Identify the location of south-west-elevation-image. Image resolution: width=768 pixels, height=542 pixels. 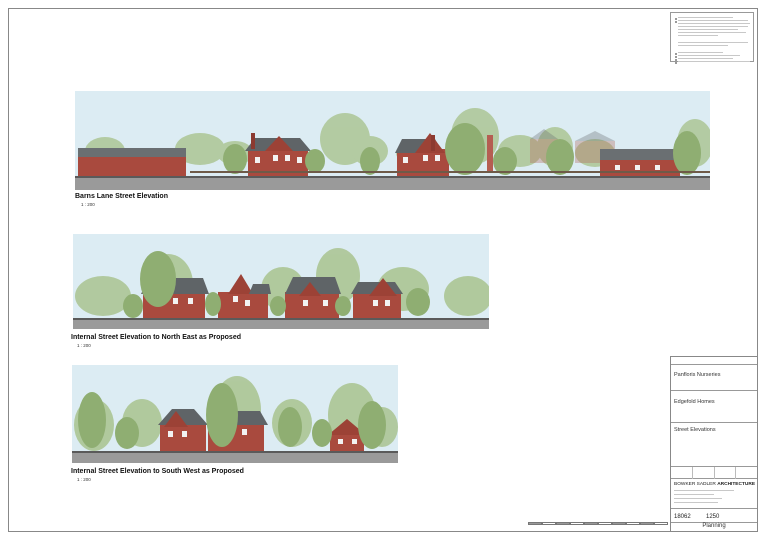
(235, 414).